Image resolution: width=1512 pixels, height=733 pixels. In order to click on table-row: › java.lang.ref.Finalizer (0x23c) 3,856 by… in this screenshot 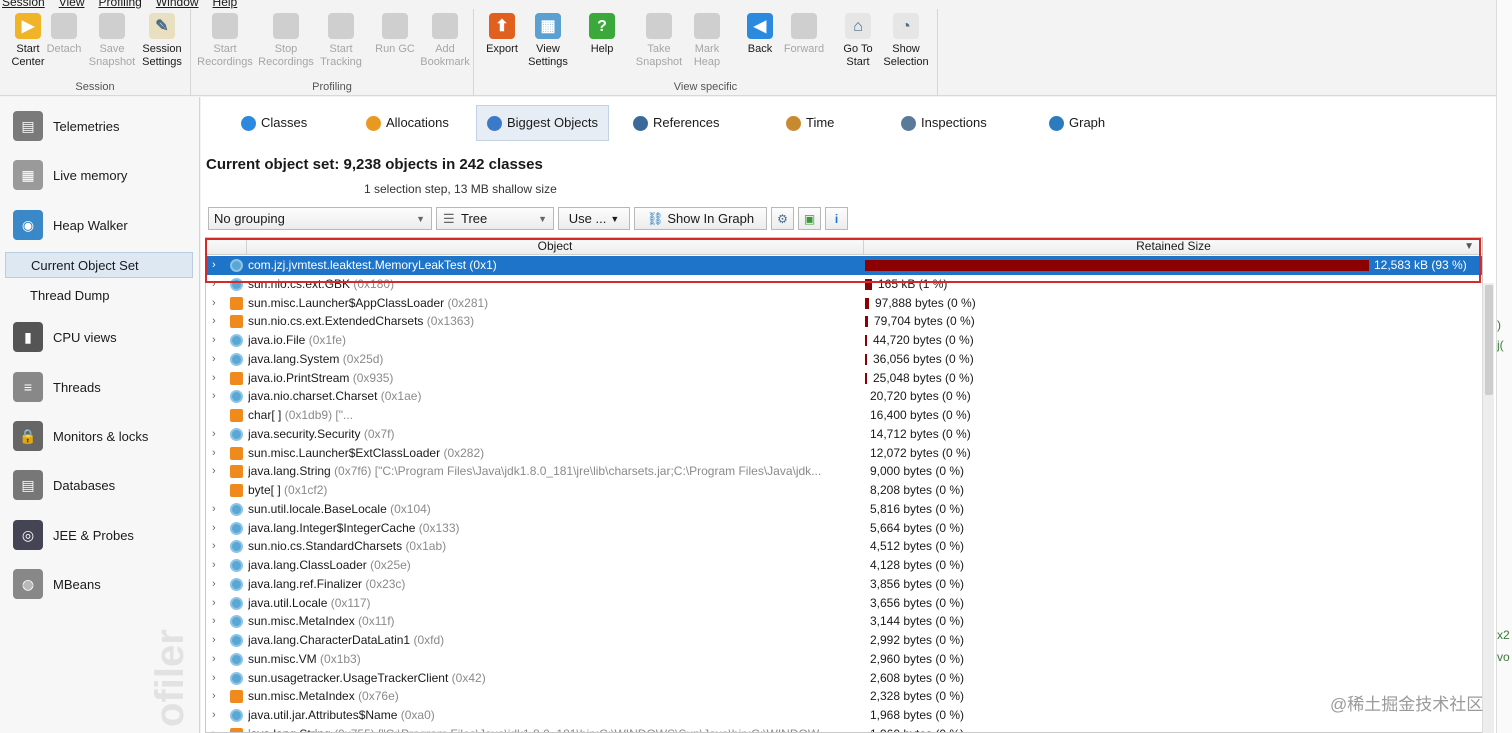, I will do `click(844, 584)`.